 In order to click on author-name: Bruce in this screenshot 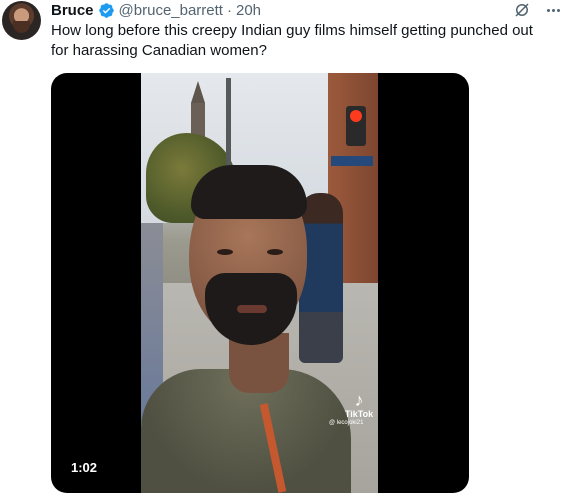, I will do `click(72, 10)`.